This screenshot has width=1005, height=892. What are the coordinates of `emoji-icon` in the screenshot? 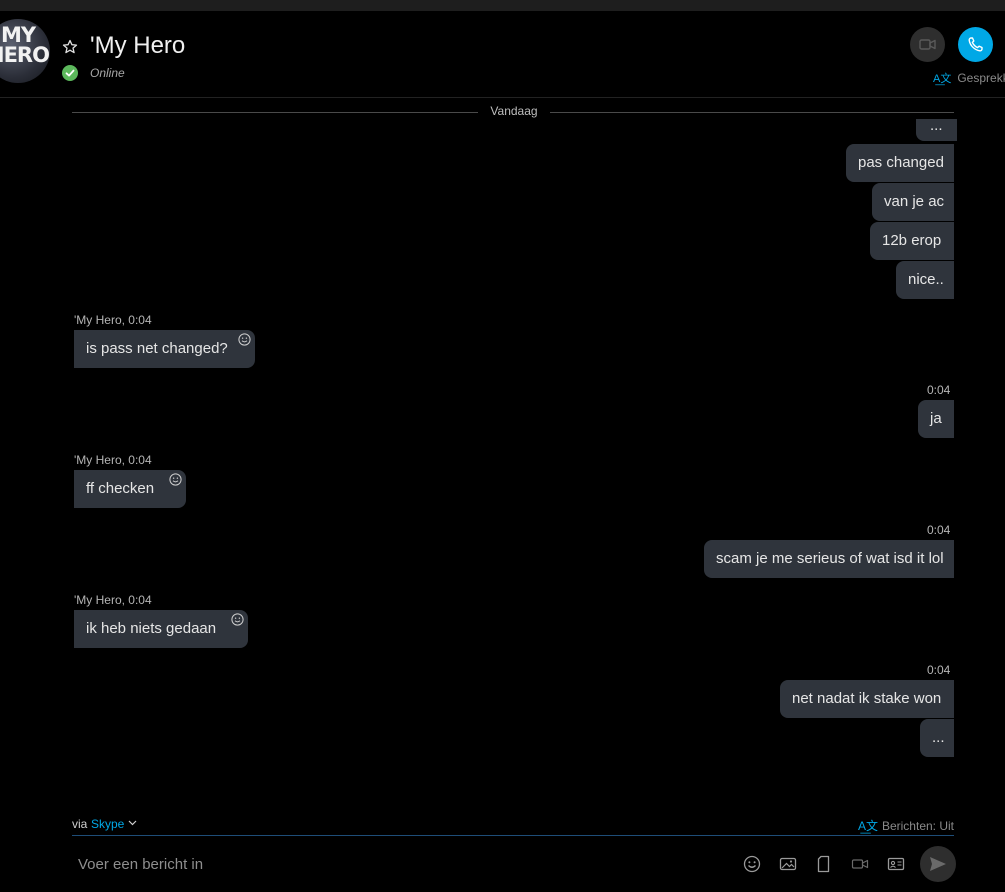 It's located at (752, 864).